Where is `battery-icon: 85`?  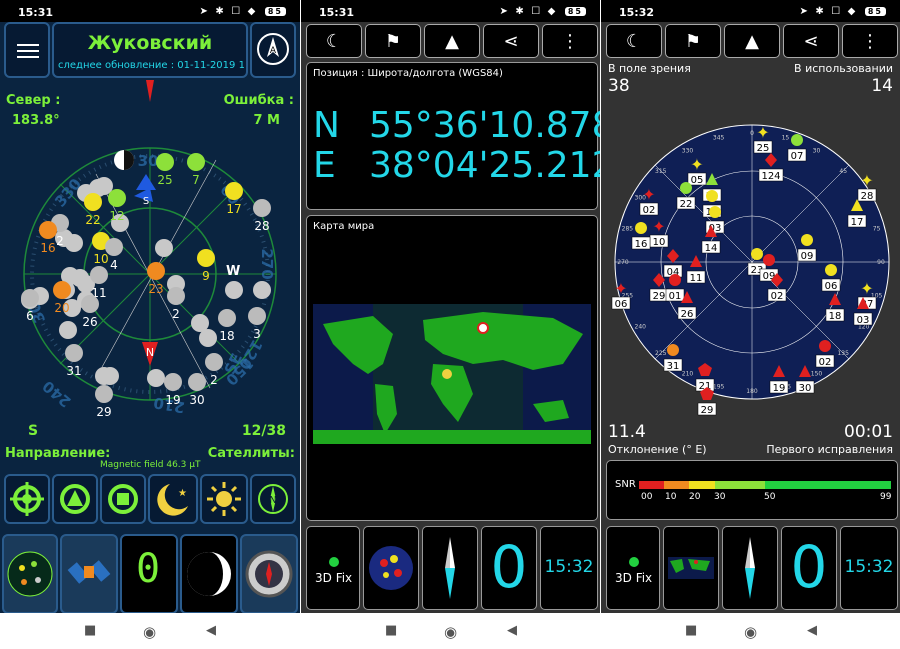 battery-icon: 85 is located at coordinates (275, 11).